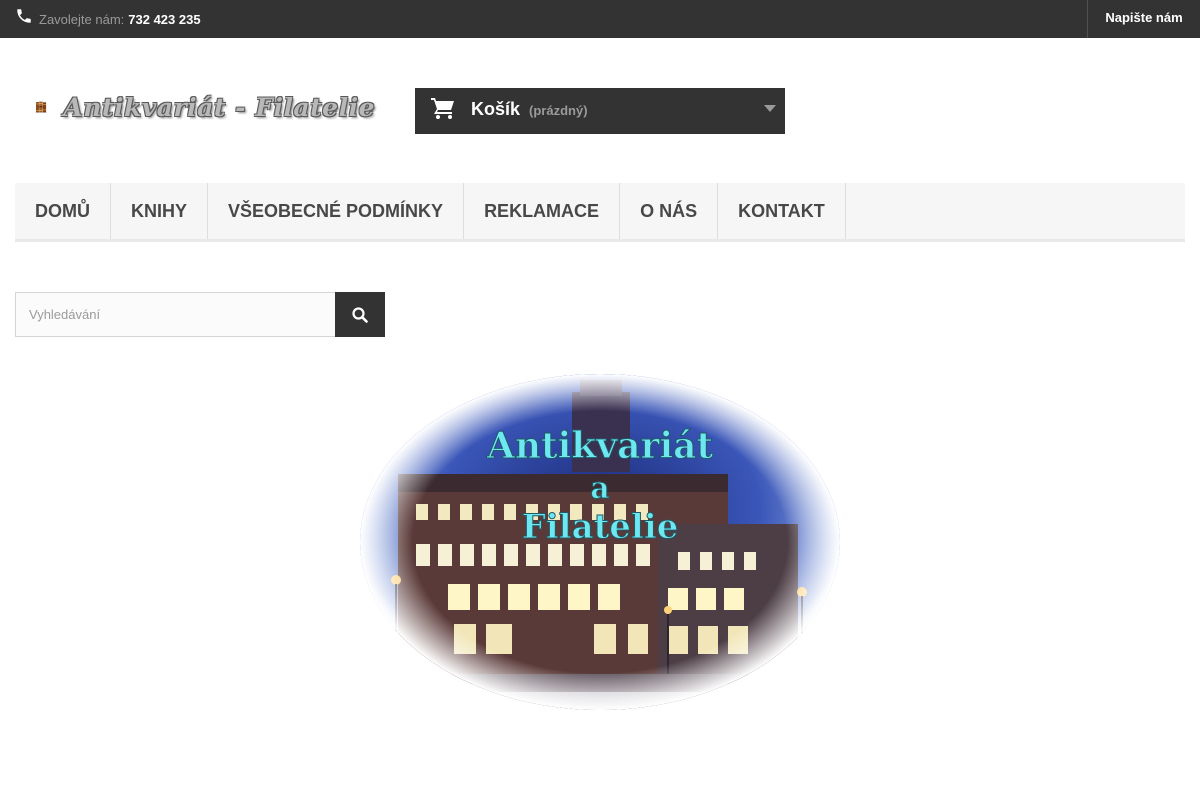 This screenshot has height=800, width=1200. What do you see at coordinates (600, 527) in the screenshot?
I see `banner-title-line3: Filatelie` at bounding box center [600, 527].